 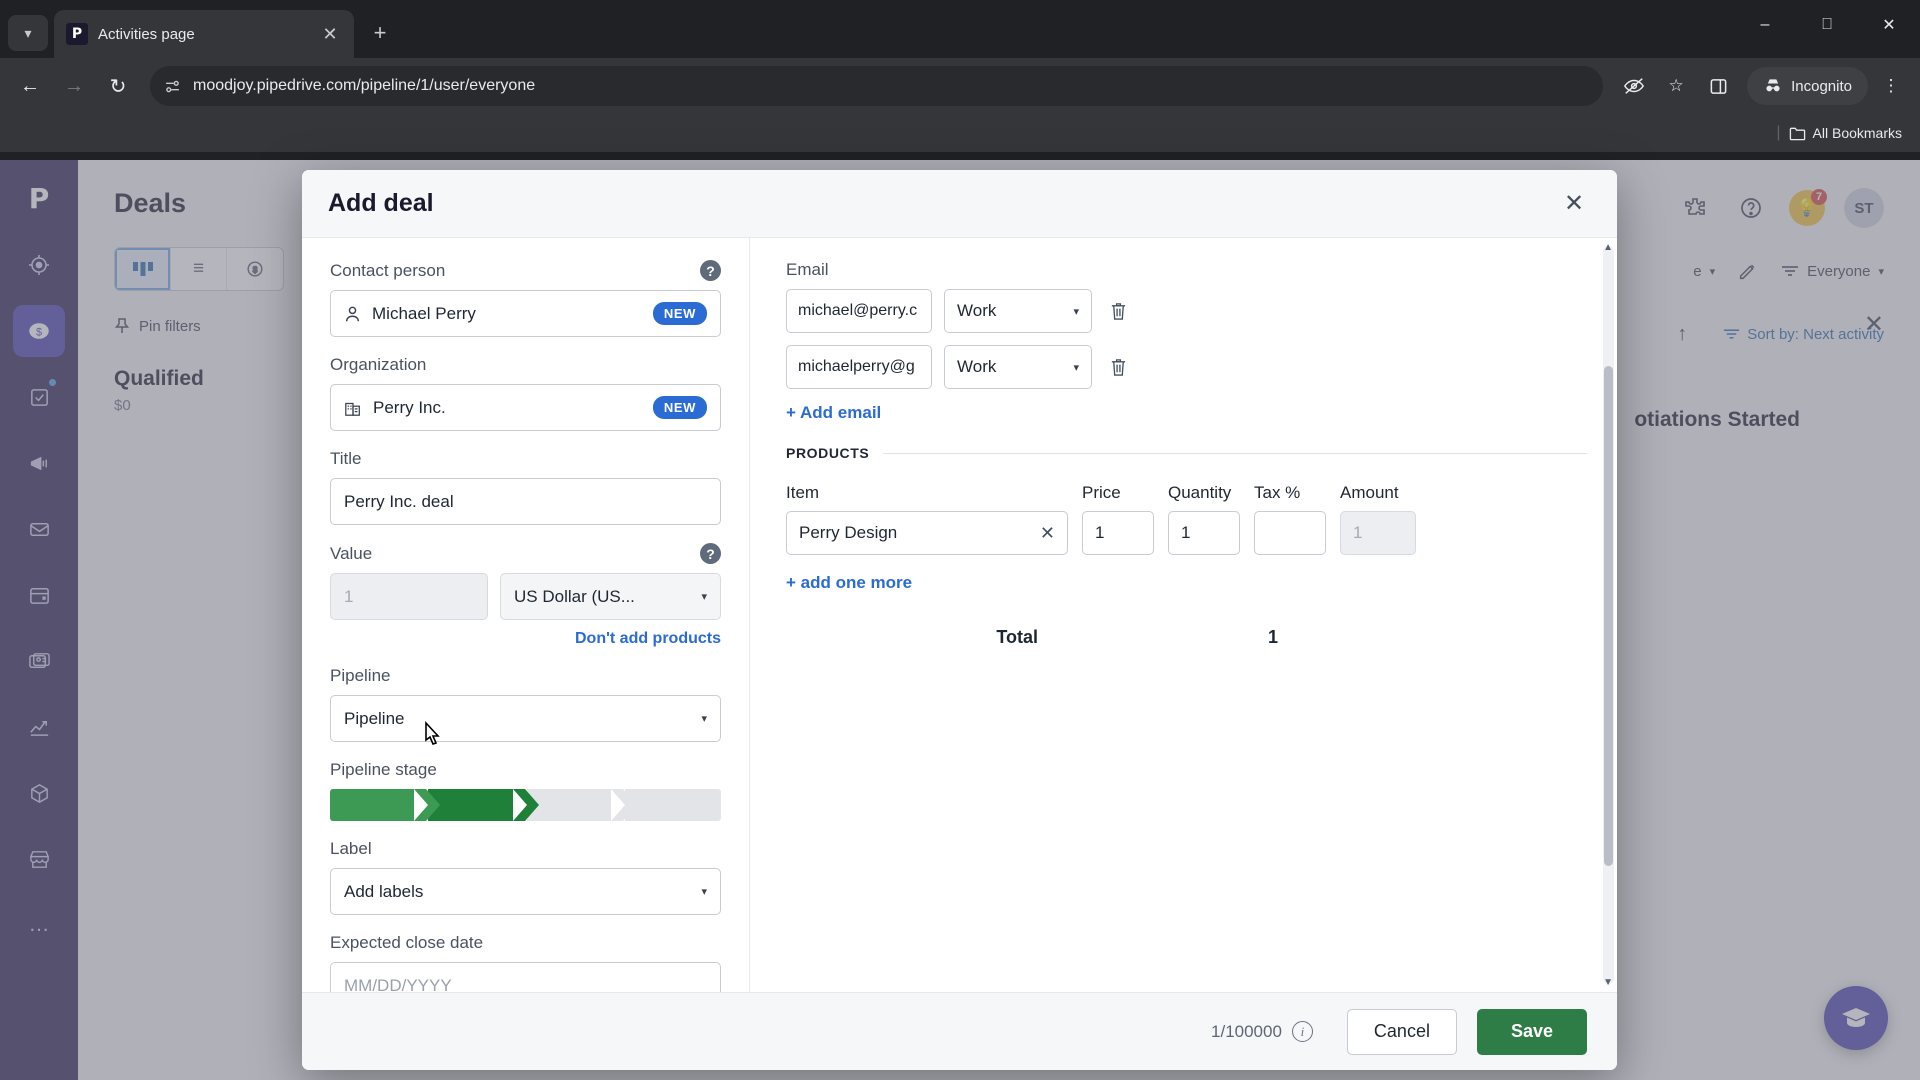 What do you see at coordinates (807, 269) in the screenshot?
I see `email-label: Email` at bounding box center [807, 269].